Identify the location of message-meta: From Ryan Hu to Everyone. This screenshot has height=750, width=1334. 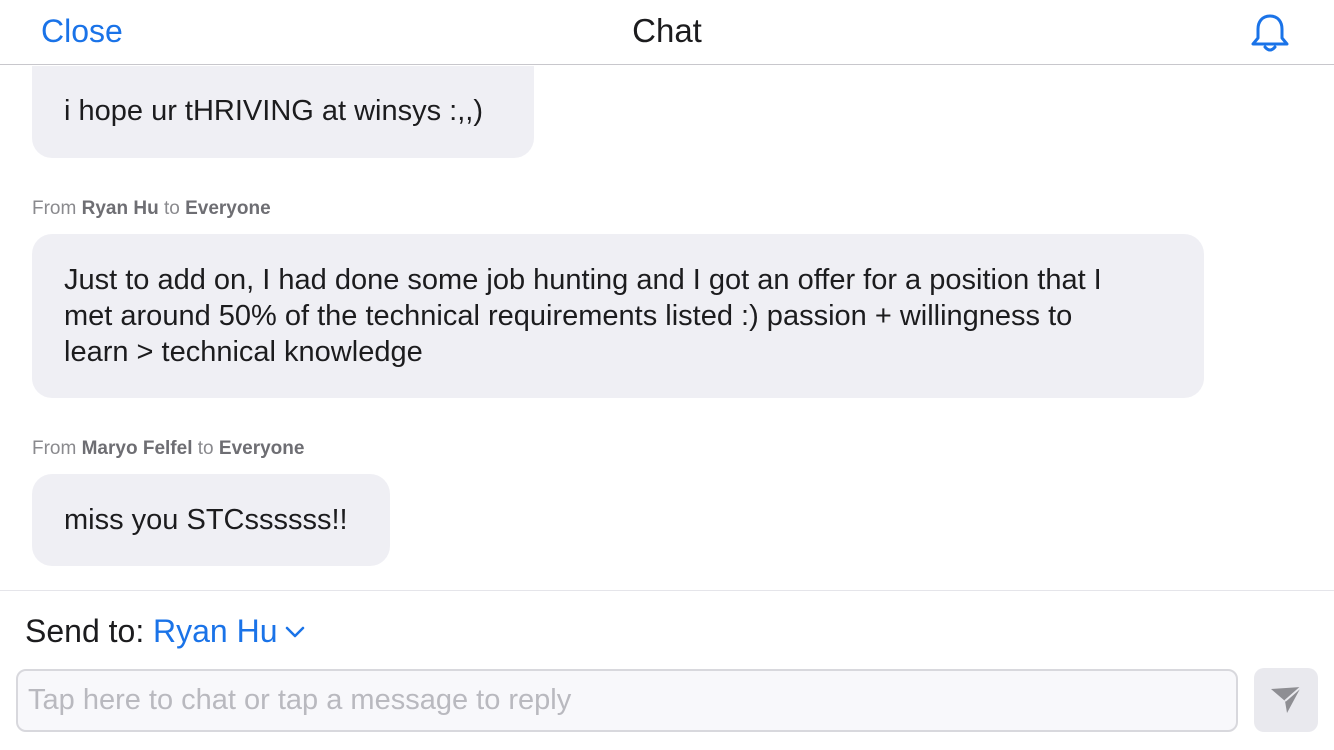
(151, 209).